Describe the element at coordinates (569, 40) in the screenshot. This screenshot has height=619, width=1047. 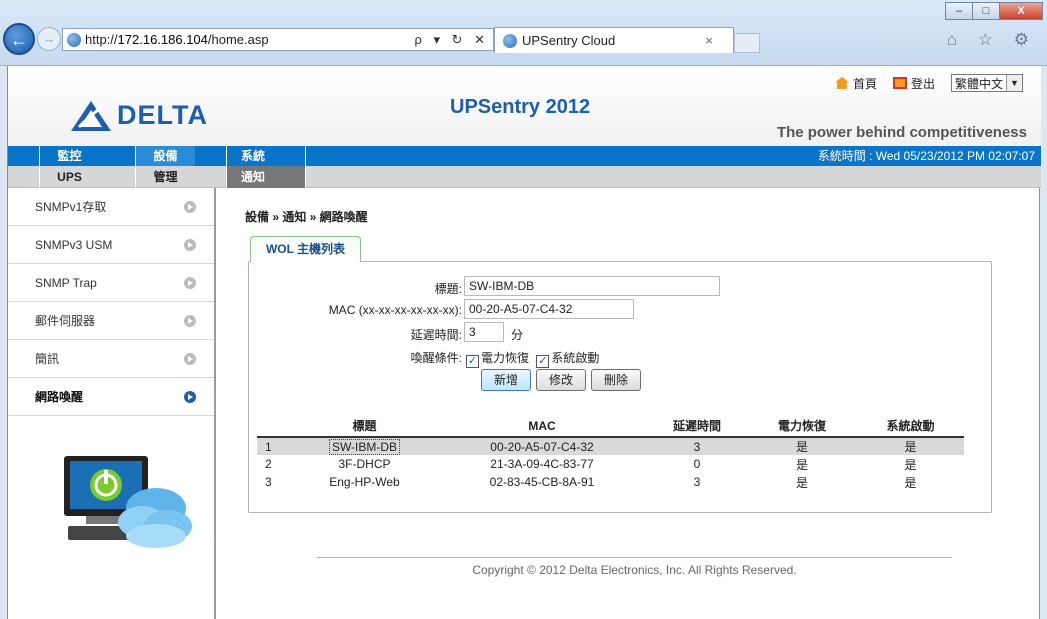
I see `tab-title: UPSentry Cloud` at that location.